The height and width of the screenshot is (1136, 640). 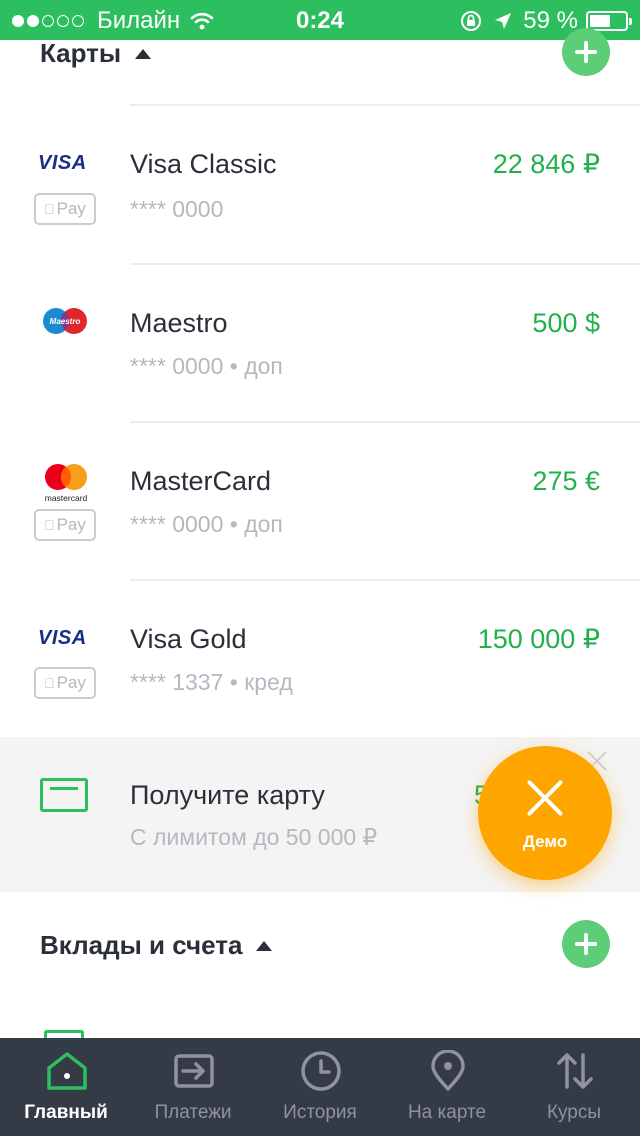 What do you see at coordinates (321, 1071) in the screenshot?
I see `clock-icon` at bounding box center [321, 1071].